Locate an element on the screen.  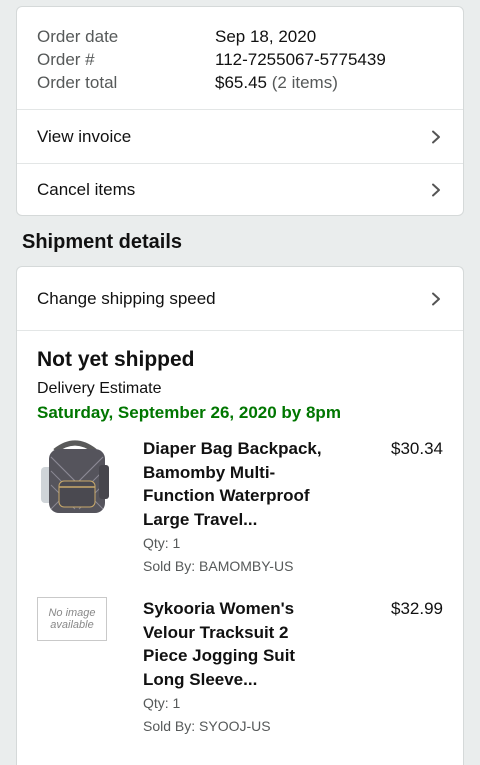
order-total-value: $65.45 (2 items) is located at coordinates (276, 82).